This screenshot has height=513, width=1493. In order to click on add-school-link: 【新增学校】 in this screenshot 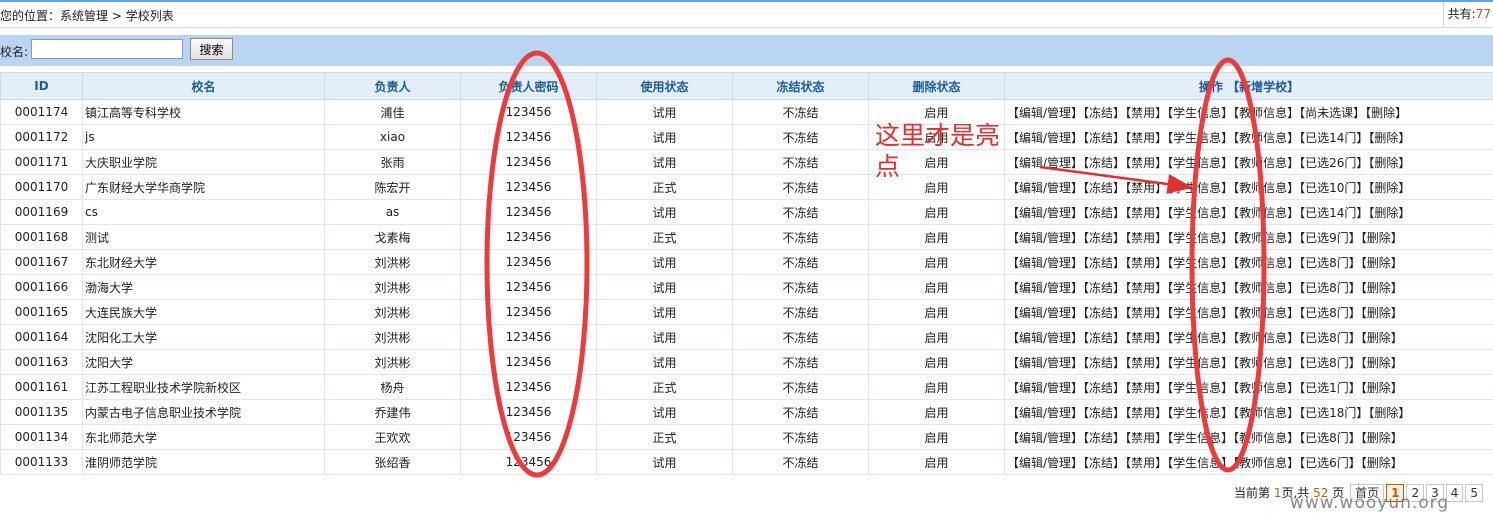, I will do `click(1263, 87)`.